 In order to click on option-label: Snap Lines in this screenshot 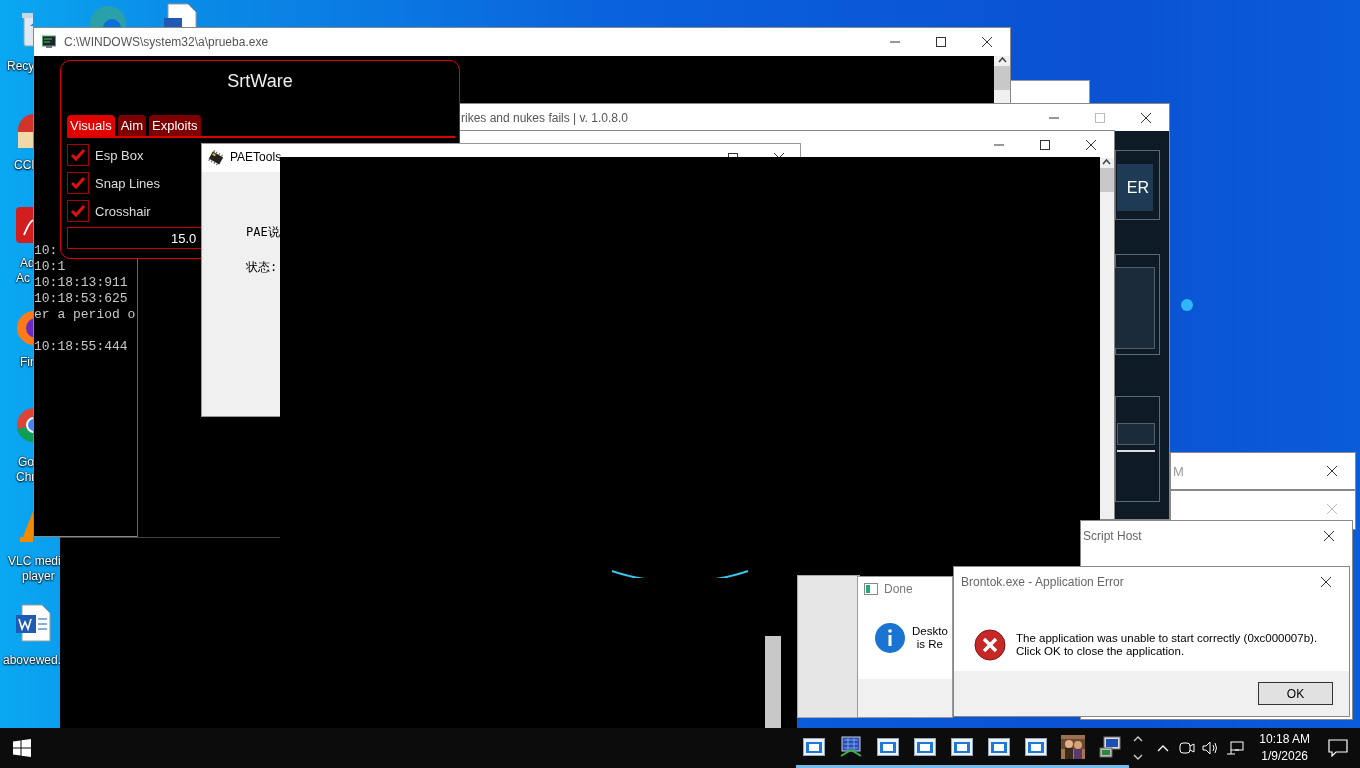, I will do `click(128, 183)`.